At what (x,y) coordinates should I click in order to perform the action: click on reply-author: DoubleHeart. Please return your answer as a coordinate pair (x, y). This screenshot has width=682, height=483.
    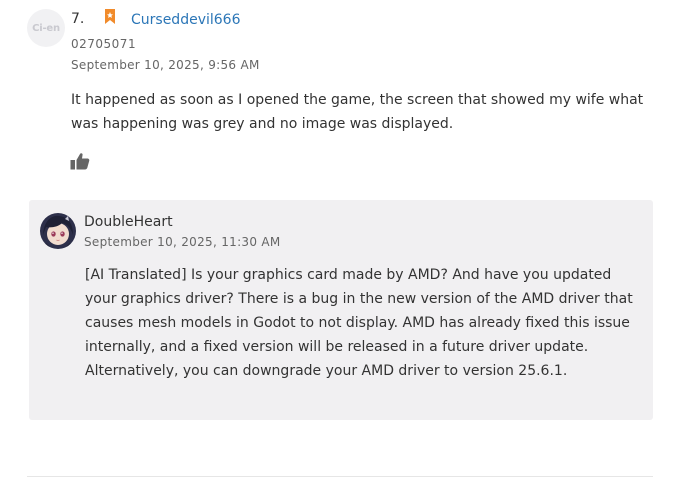
    Looking at the image, I should click on (128, 222).